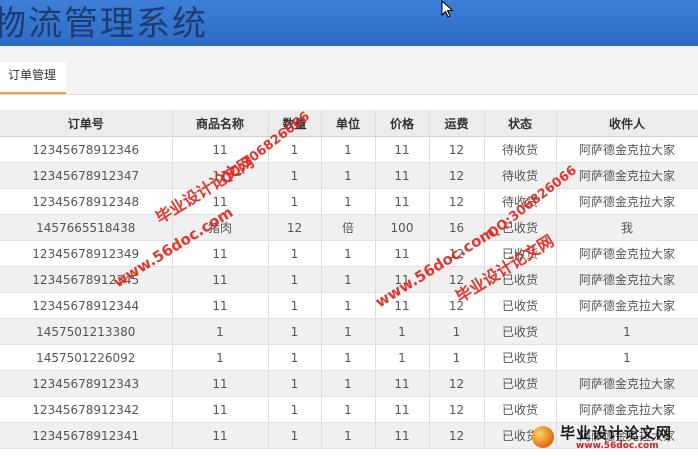 This screenshot has height=456, width=698. I want to click on column-header: 价格, so click(402, 123).